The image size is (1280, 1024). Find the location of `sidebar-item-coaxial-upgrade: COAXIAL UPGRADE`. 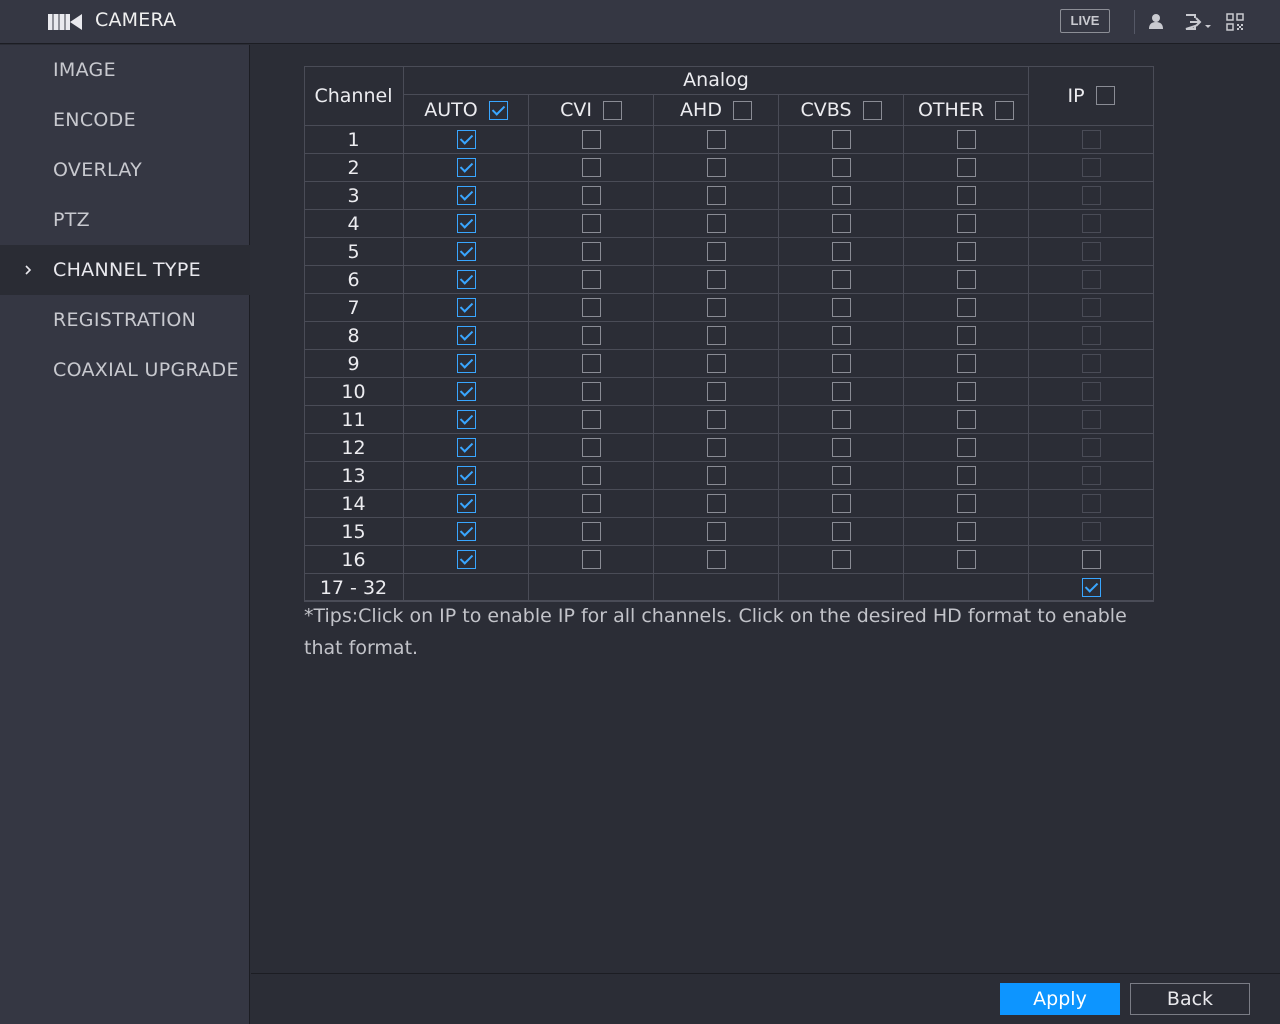

sidebar-item-coaxial-upgrade: COAXIAL UPGRADE is located at coordinates (125, 370).